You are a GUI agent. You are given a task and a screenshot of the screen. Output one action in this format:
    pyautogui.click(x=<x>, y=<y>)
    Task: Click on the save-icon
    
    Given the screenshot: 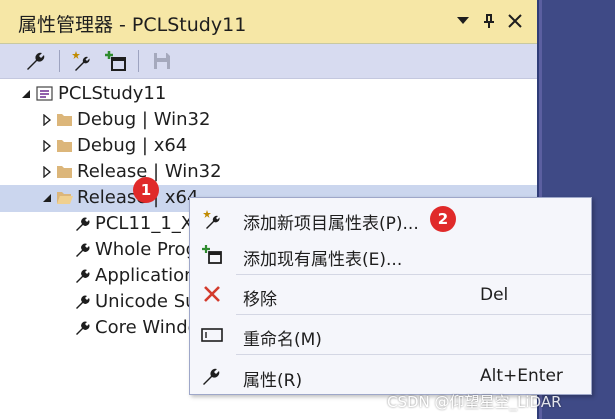 What is the action you would take?
    pyautogui.click(x=163, y=61)
    